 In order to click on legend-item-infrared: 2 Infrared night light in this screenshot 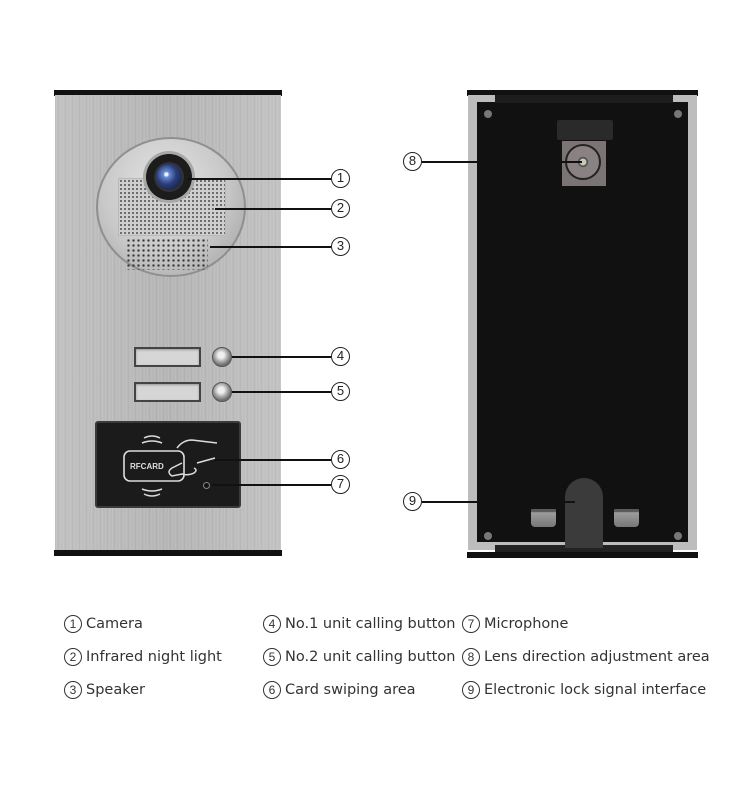, I will do `click(143, 657)`.